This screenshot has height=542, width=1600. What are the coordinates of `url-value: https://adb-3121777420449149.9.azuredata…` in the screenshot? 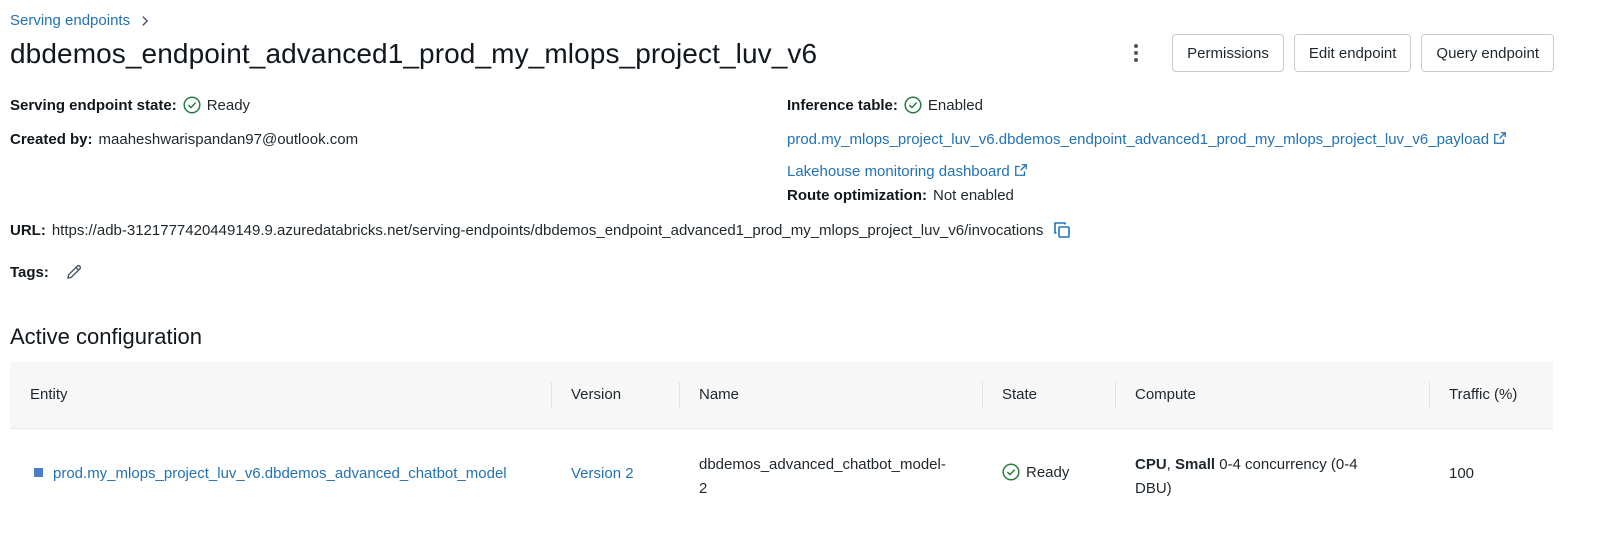 It's located at (547, 230).